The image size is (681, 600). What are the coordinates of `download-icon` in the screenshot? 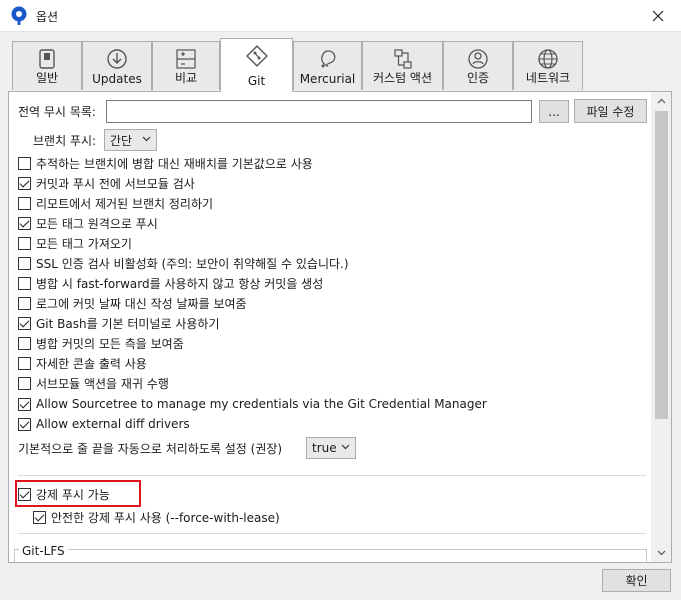 It's located at (117, 59).